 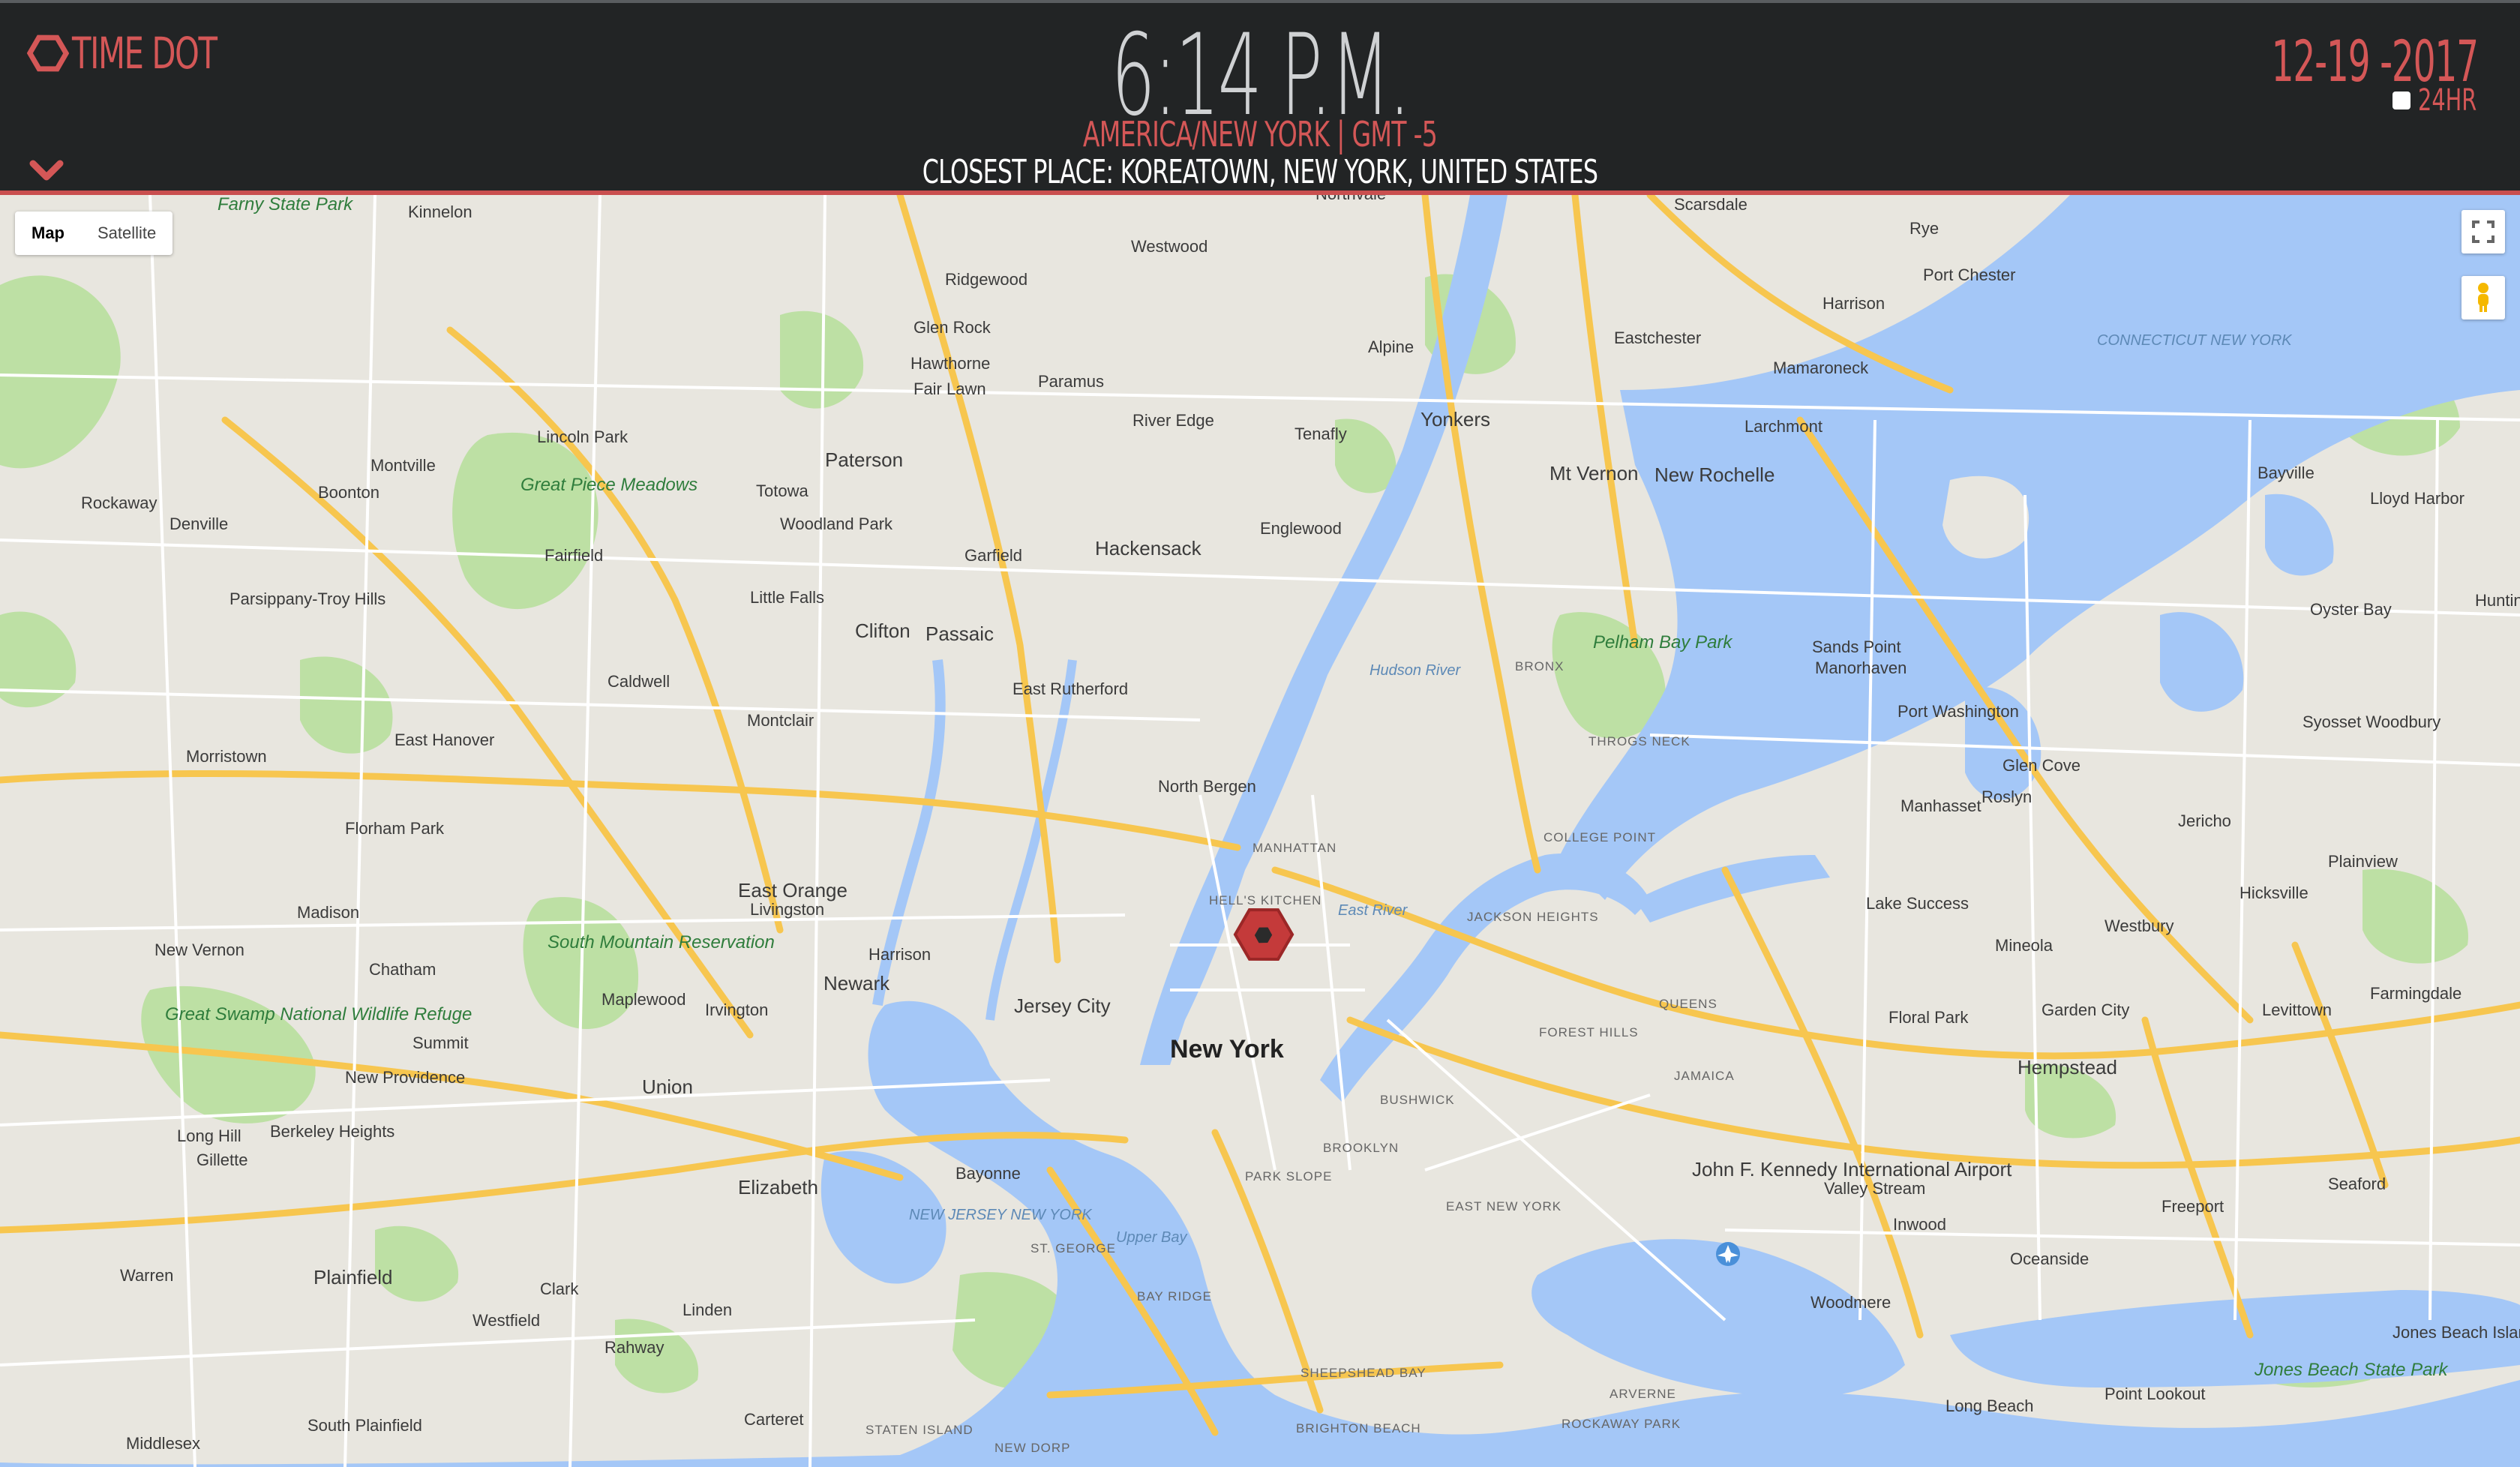 What do you see at coordinates (2204, 821) in the screenshot?
I see `map-label-jericho: Jericho` at bounding box center [2204, 821].